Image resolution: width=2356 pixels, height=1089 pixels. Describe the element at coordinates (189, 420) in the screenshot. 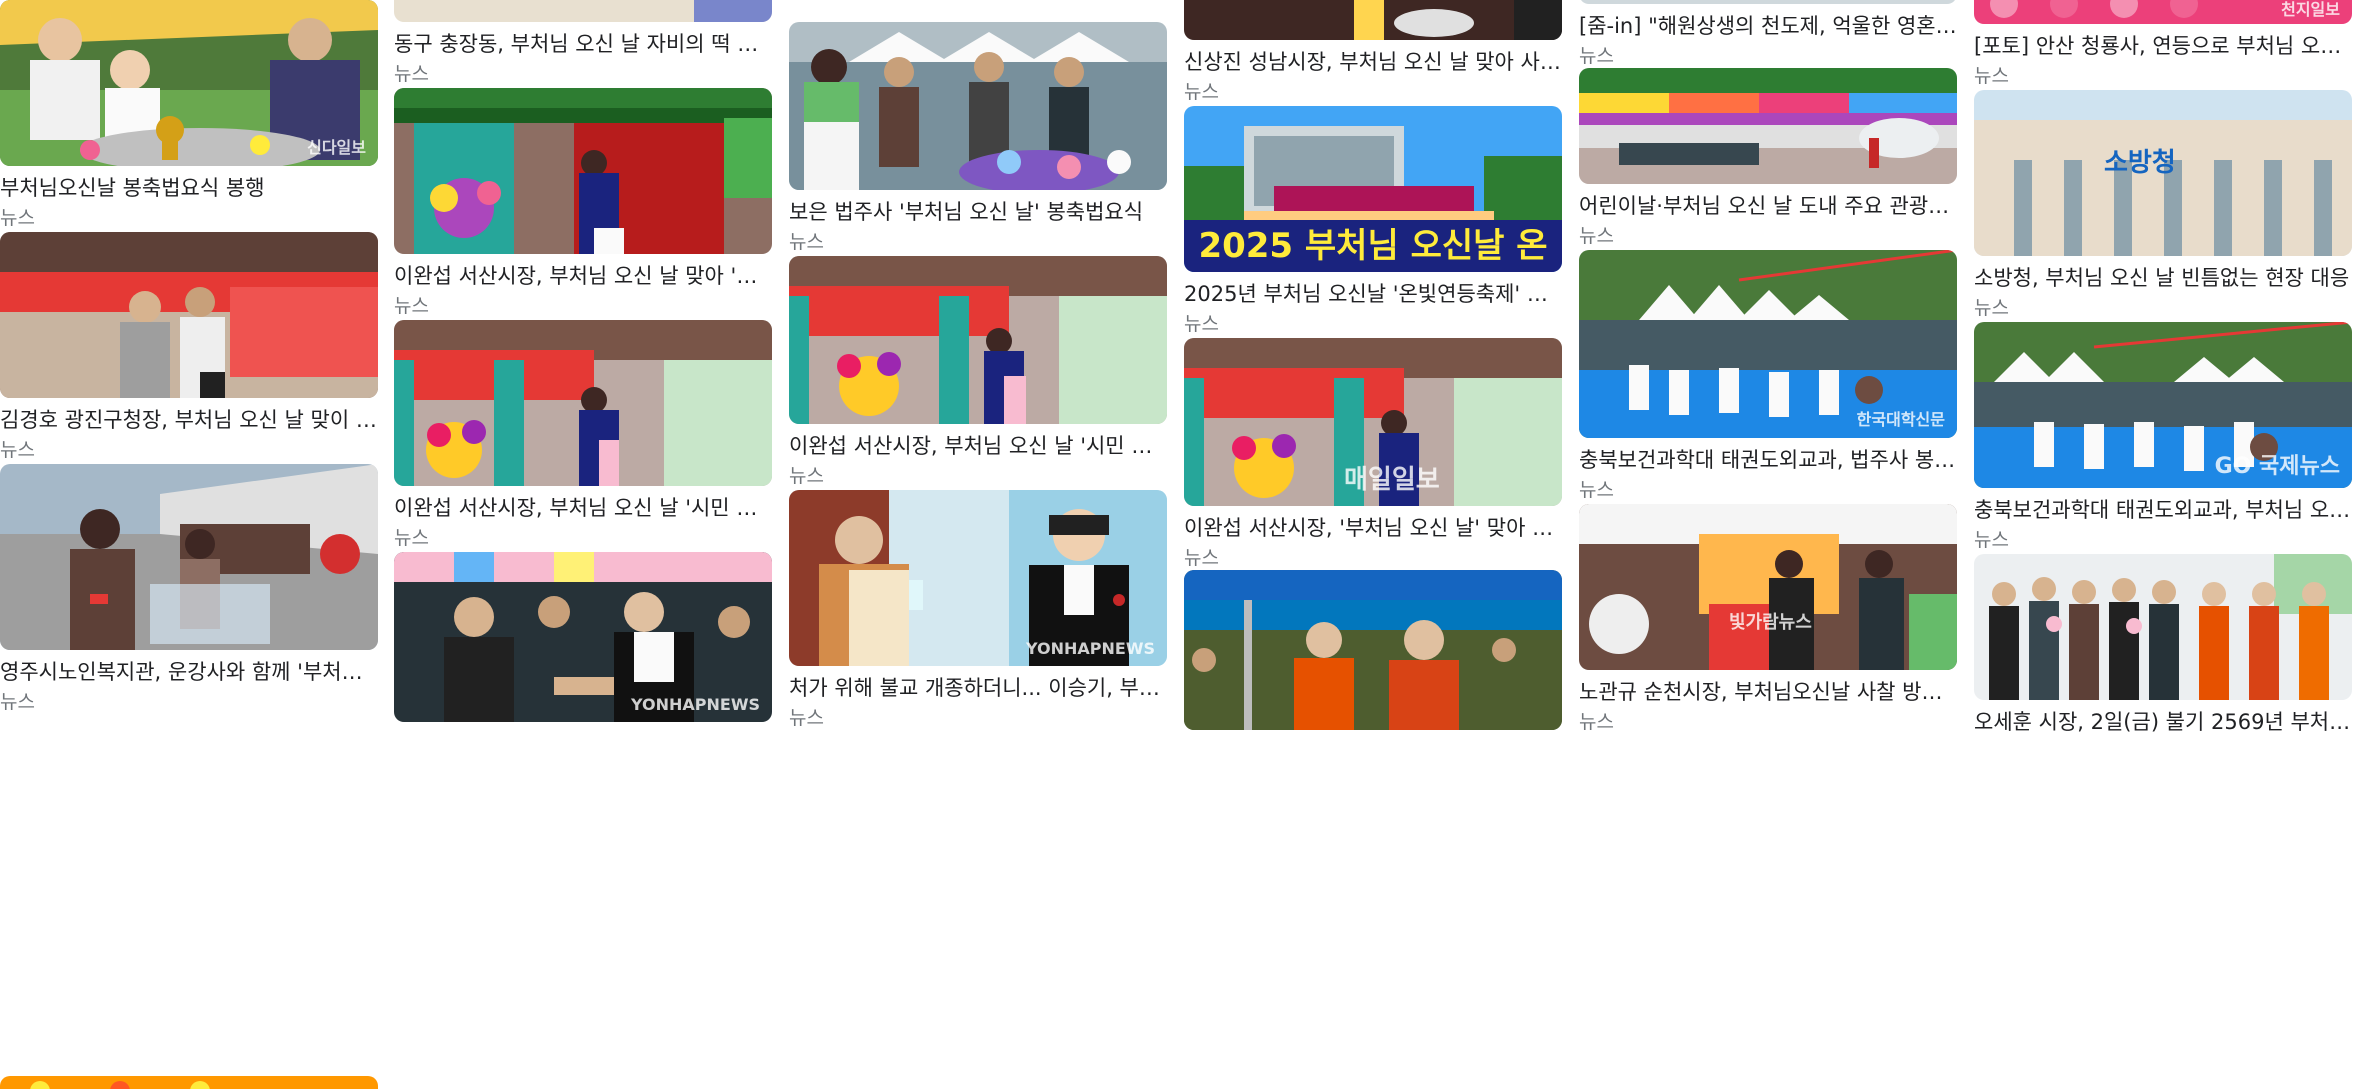

I see `result-title: 김경호 광진구청장, 부처님 오신 날 맞이 봉축 법요식 참석` at that location.